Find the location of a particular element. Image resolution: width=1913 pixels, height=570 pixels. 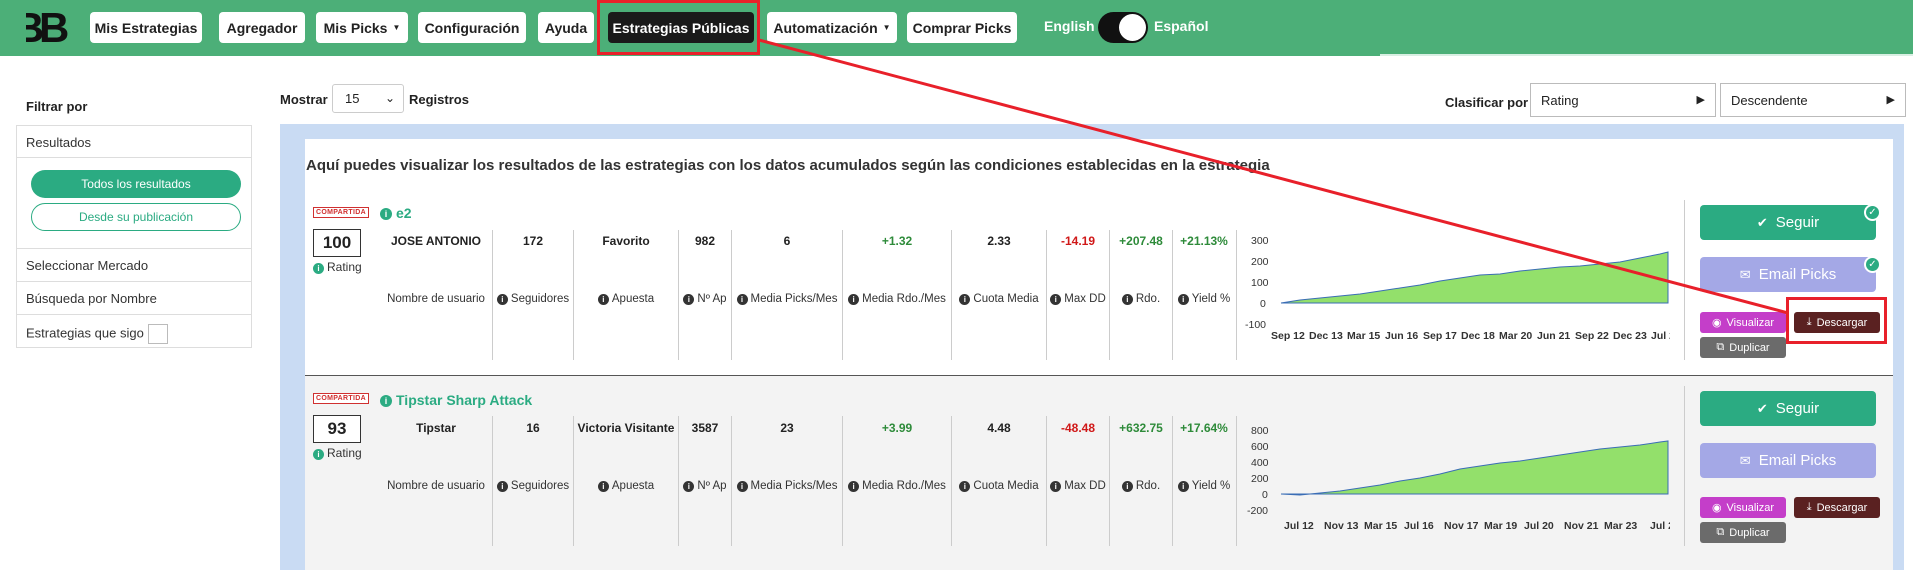

x-tick: Jun 16 is located at coordinates (1401, 336).